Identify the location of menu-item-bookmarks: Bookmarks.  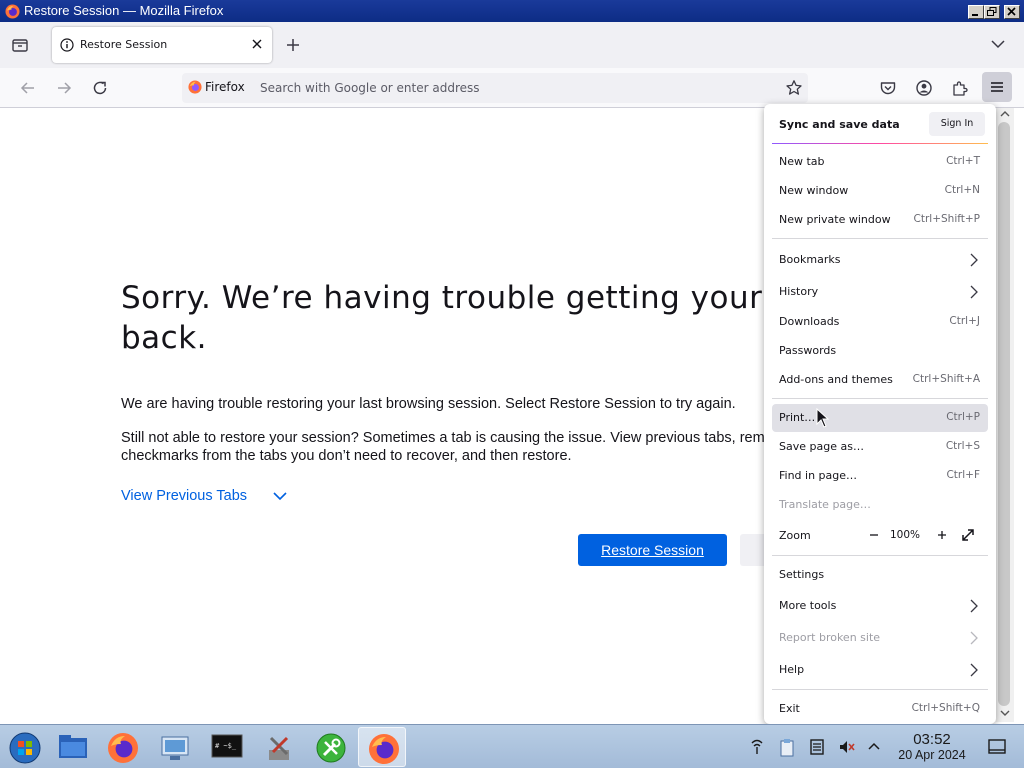
(880, 260).